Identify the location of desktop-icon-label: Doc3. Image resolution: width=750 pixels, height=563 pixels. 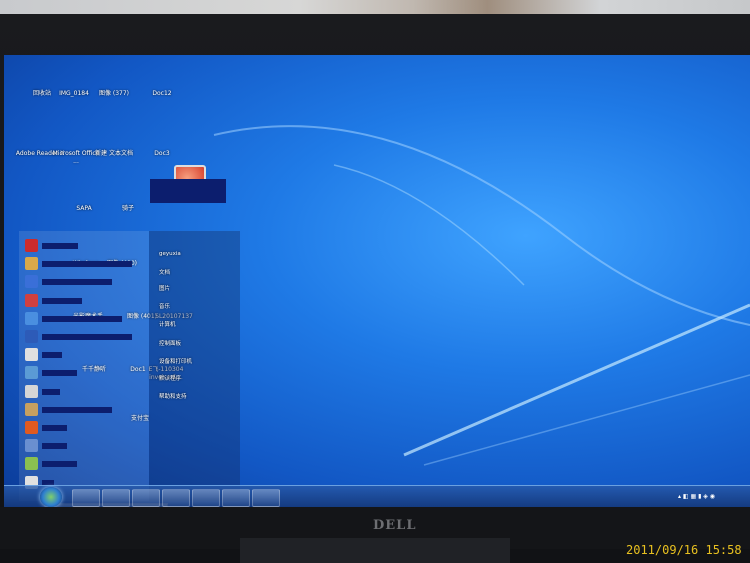
(162, 153).